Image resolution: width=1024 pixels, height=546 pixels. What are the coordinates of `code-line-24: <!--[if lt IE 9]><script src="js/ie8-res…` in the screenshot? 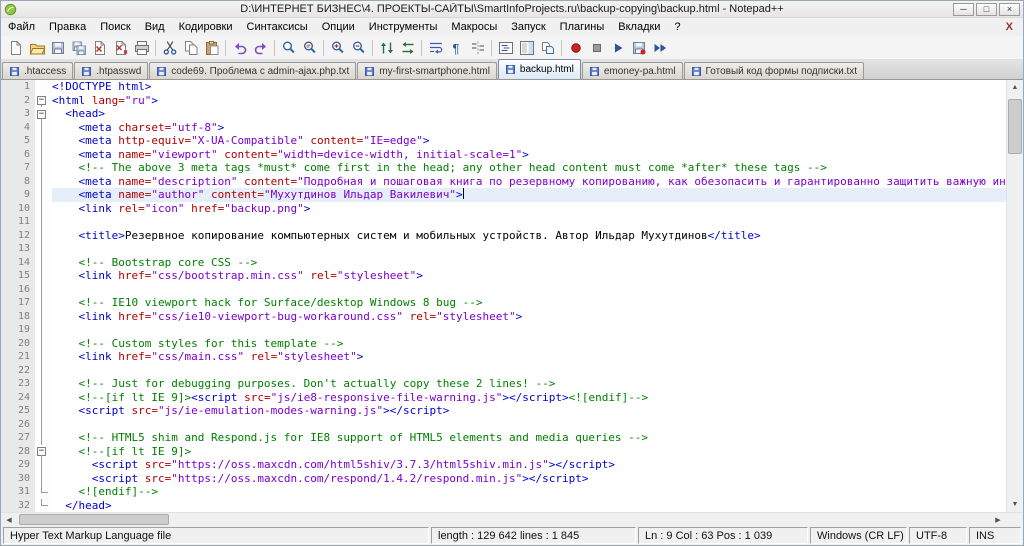 It's located at (529, 398).